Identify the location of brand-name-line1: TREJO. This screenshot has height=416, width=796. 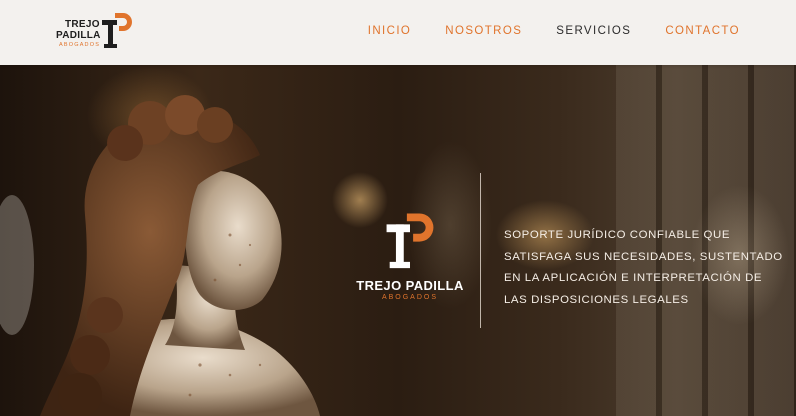
(82, 24).